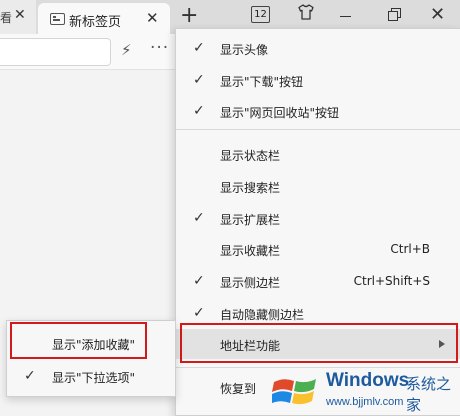 This screenshot has height=416, width=460. I want to click on submenu-item-label: 显示"下拉选项", so click(94, 378).